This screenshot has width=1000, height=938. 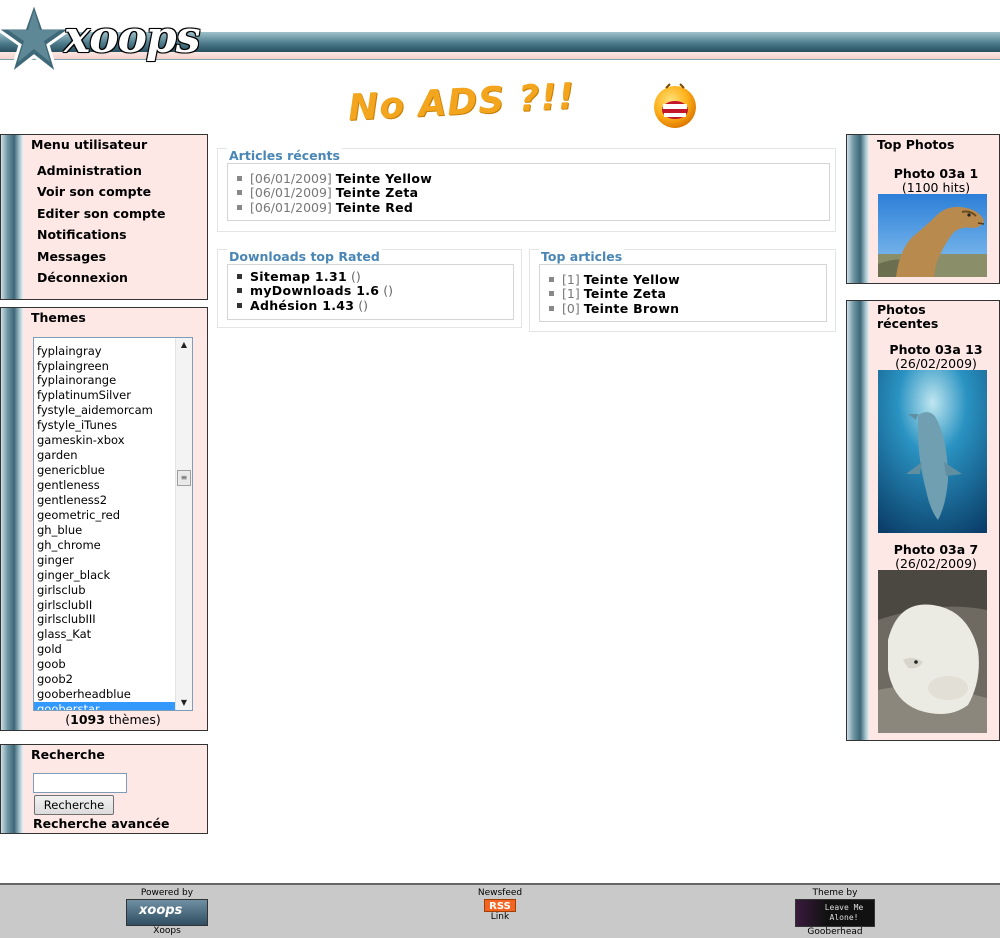 What do you see at coordinates (104, 485) in the screenshot?
I see `theme-option: gentleness` at bounding box center [104, 485].